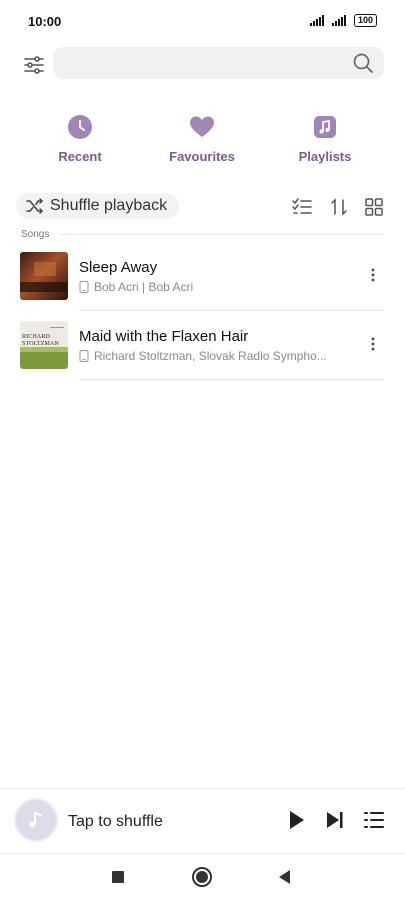 The image size is (405, 902). I want to click on recents-nav-button, so click(118, 877).